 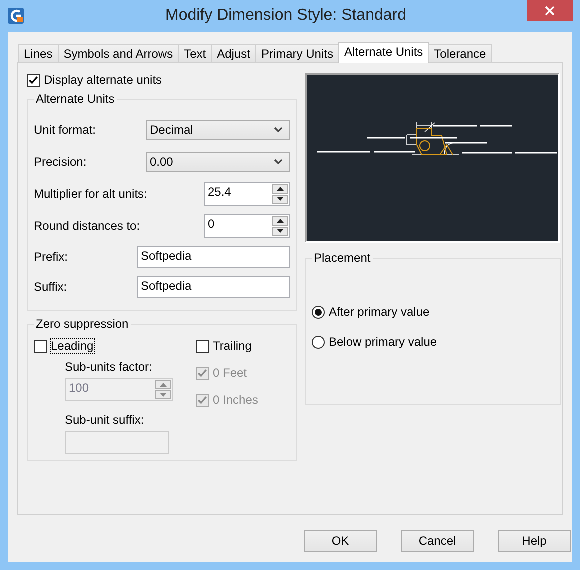 What do you see at coordinates (218, 130) in the screenshot?
I see `dropdown: Decimal` at bounding box center [218, 130].